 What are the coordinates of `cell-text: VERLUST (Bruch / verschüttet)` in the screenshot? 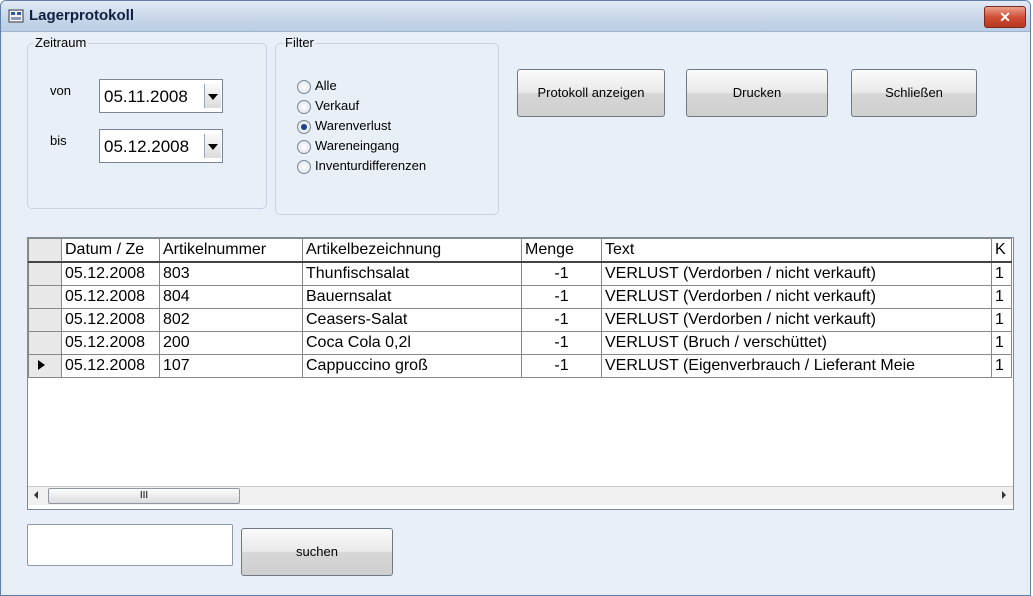 It's located at (796, 343).